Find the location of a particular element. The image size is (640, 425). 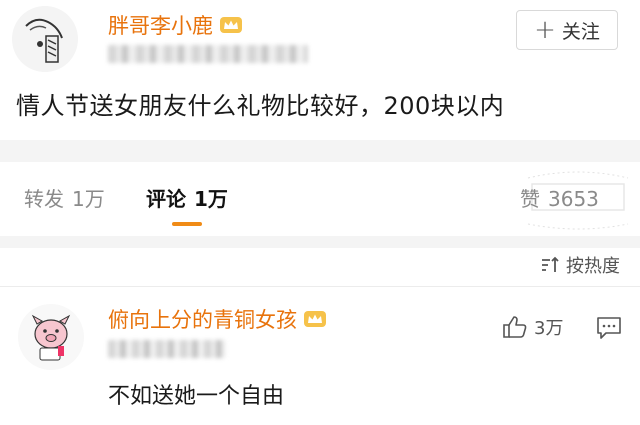

avatar-illustration-icon is located at coordinates (45, 39).